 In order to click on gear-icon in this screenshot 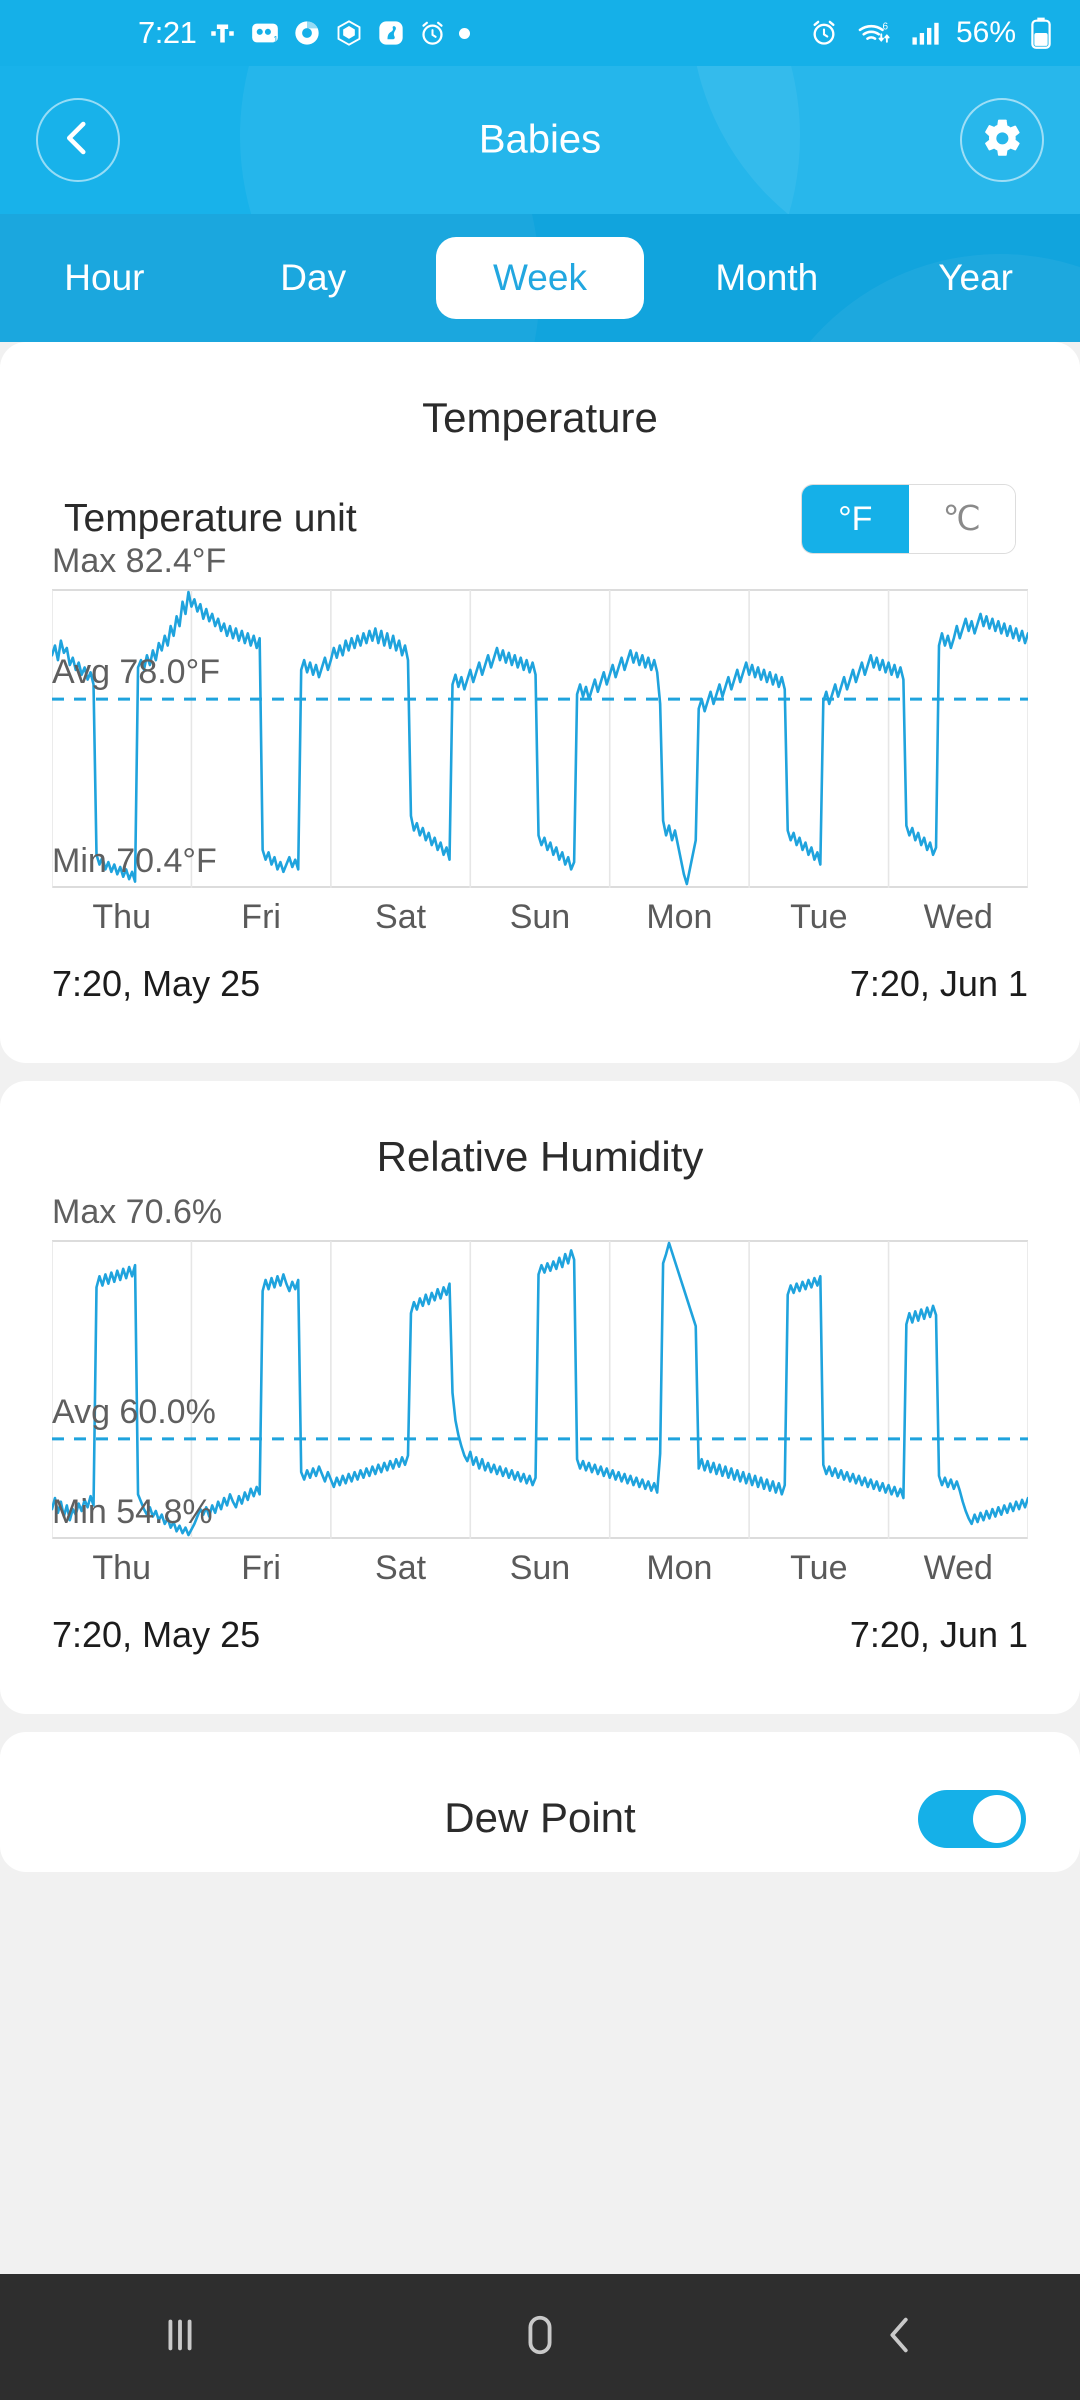, I will do `click(1002, 140)`.